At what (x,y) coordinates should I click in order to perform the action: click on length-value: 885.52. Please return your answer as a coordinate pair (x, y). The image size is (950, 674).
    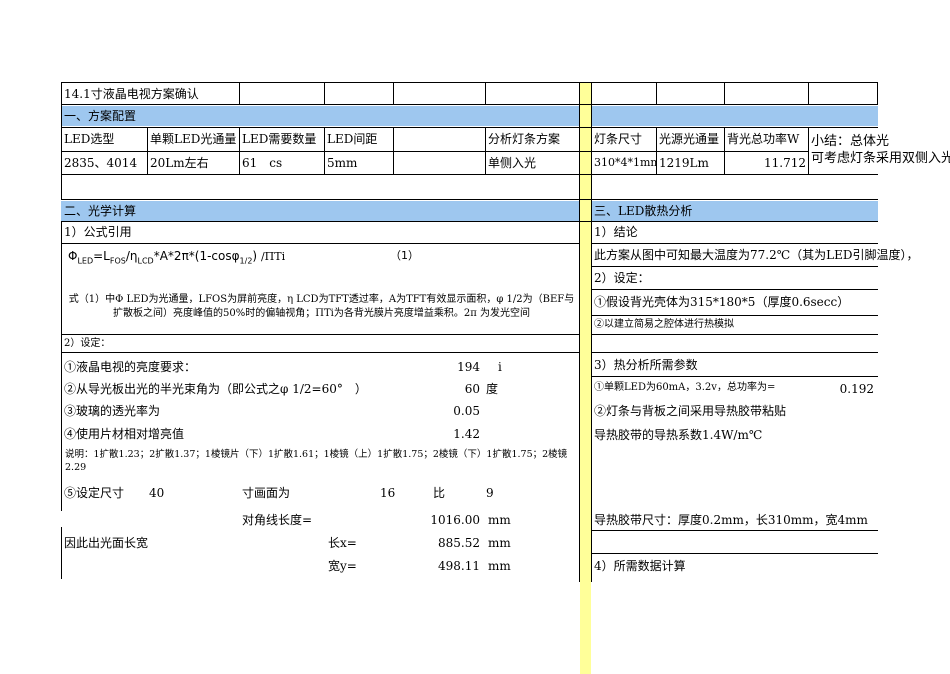
    Looking at the image, I should click on (459, 543).